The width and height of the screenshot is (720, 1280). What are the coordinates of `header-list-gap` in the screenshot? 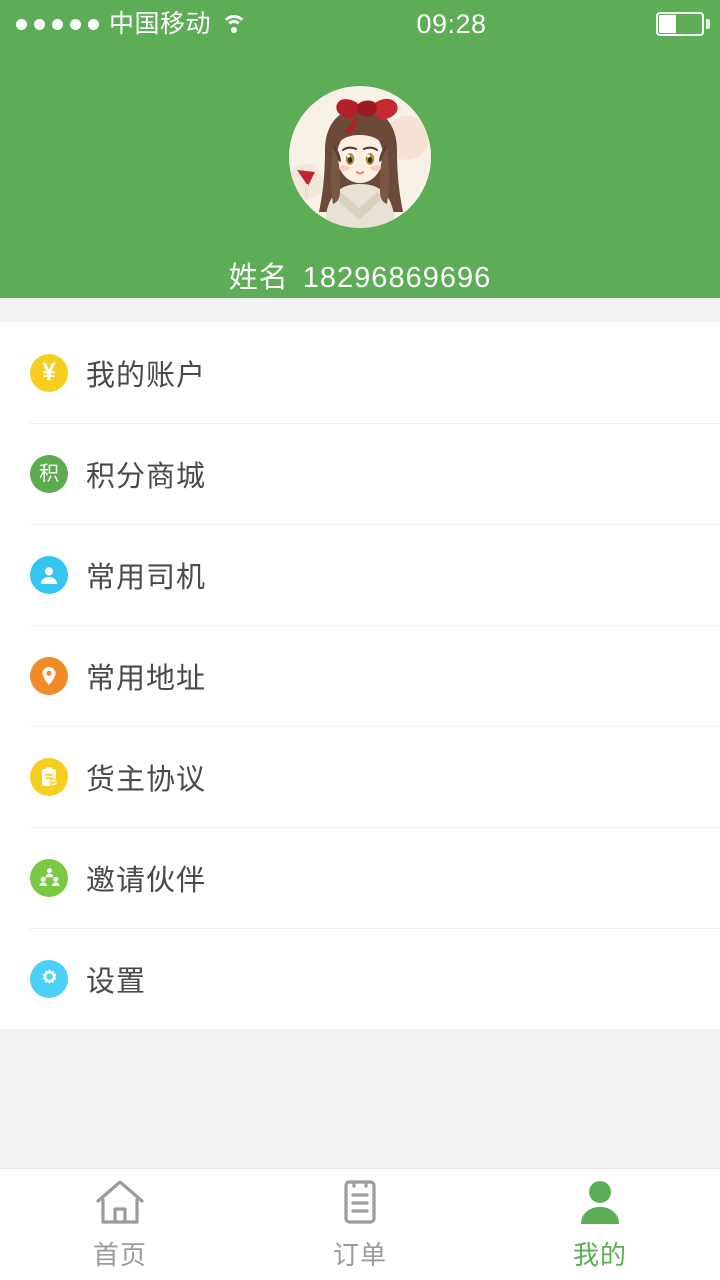 It's located at (360, 310).